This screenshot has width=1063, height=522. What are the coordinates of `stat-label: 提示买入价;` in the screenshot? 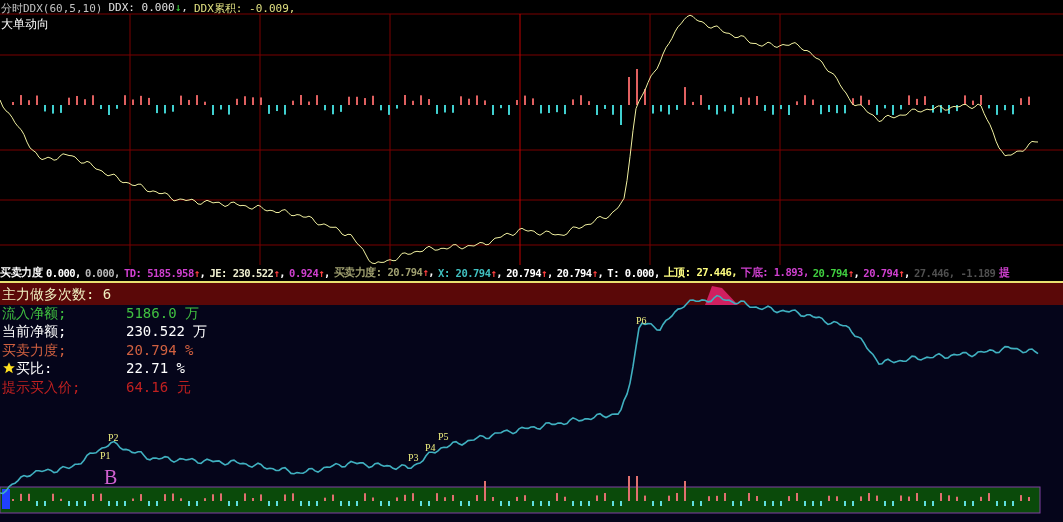 It's located at (42, 386).